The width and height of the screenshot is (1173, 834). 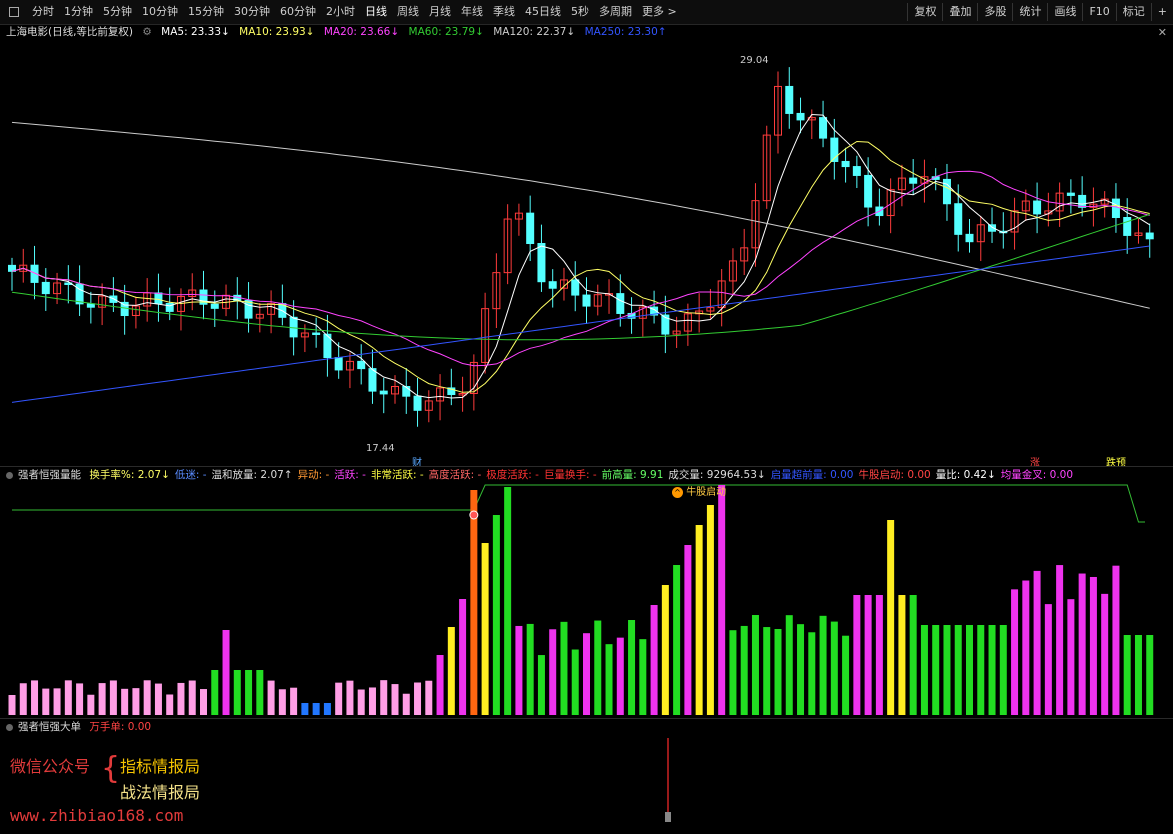 I want to click on settings-icon: ⚙, so click(x=146, y=32).